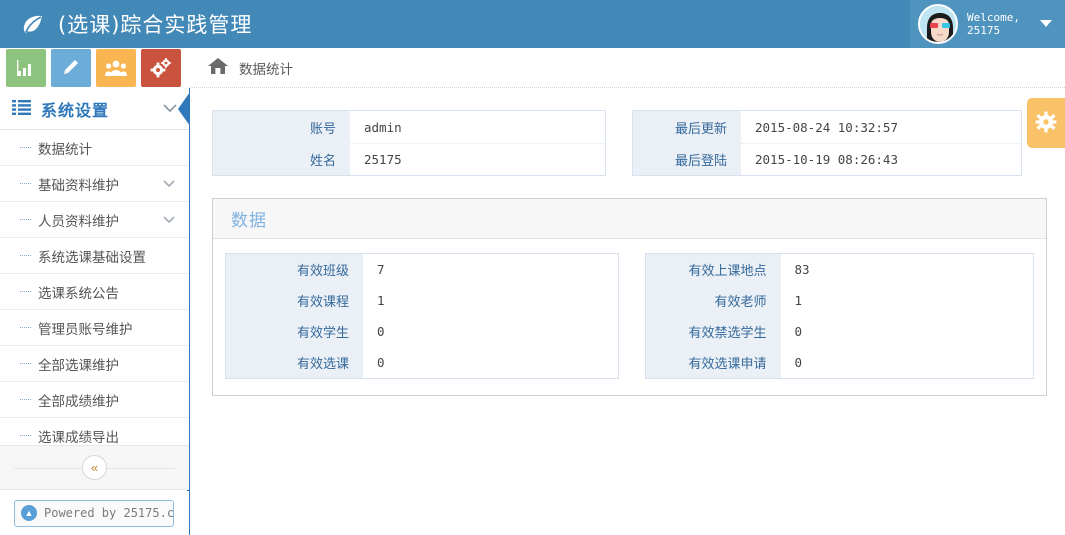 This screenshot has height=535, width=1065. What do you see at coordinates (294, 269) in the screenshot?
I see `field-label: 有效班级` at bounding box center [294, 269].